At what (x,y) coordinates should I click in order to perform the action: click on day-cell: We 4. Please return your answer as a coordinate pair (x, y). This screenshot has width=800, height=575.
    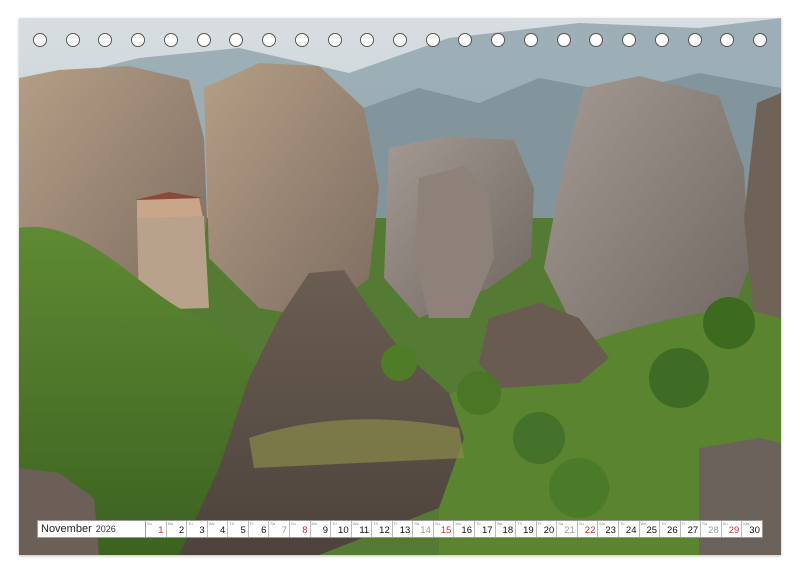
    Looking at the image, I should click on (218, 529).